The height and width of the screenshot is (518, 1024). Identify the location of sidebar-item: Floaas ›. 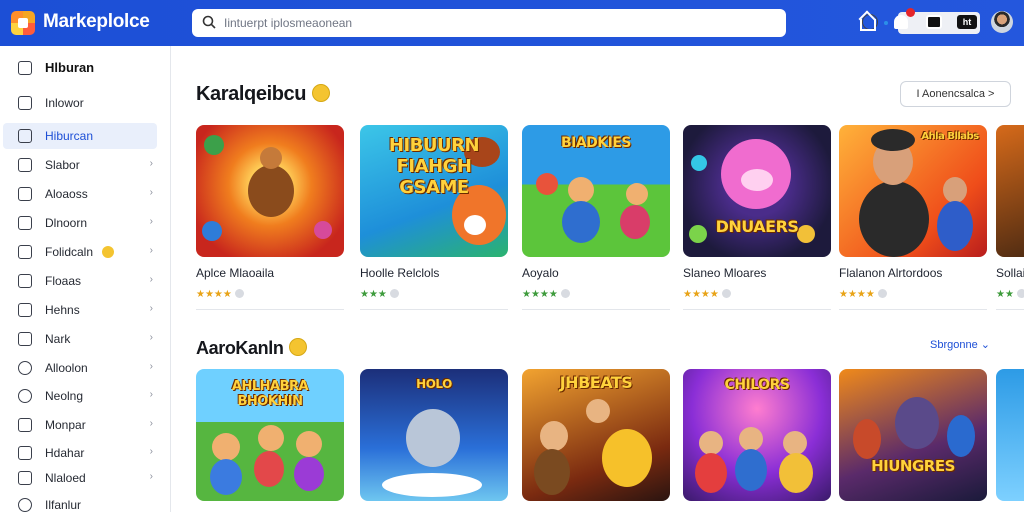
(80, 281).